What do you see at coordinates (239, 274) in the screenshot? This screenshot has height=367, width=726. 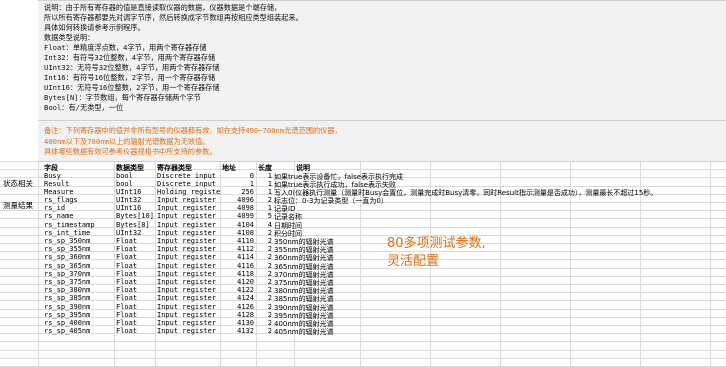 I see `cell-addr: 4118` at bounding box center [239, 274].